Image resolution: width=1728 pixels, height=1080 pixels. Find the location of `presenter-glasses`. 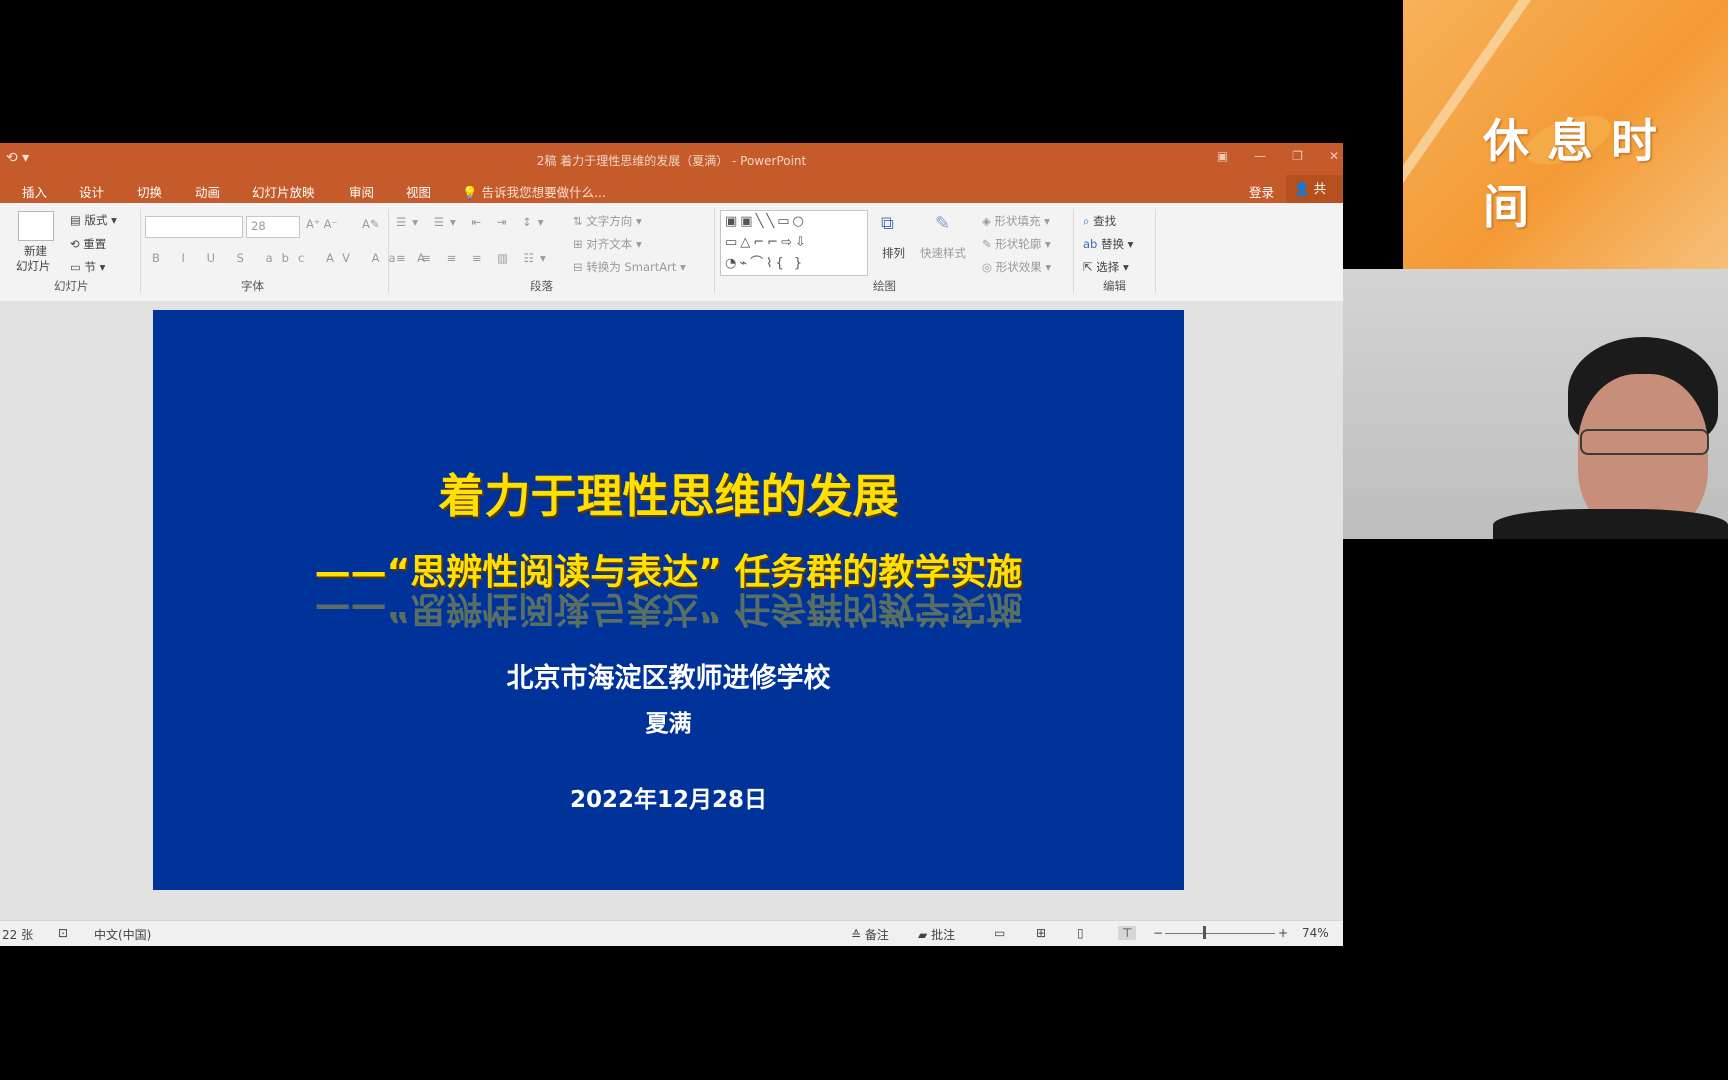

presenter-glasses is located at coordinates (1644, 442).